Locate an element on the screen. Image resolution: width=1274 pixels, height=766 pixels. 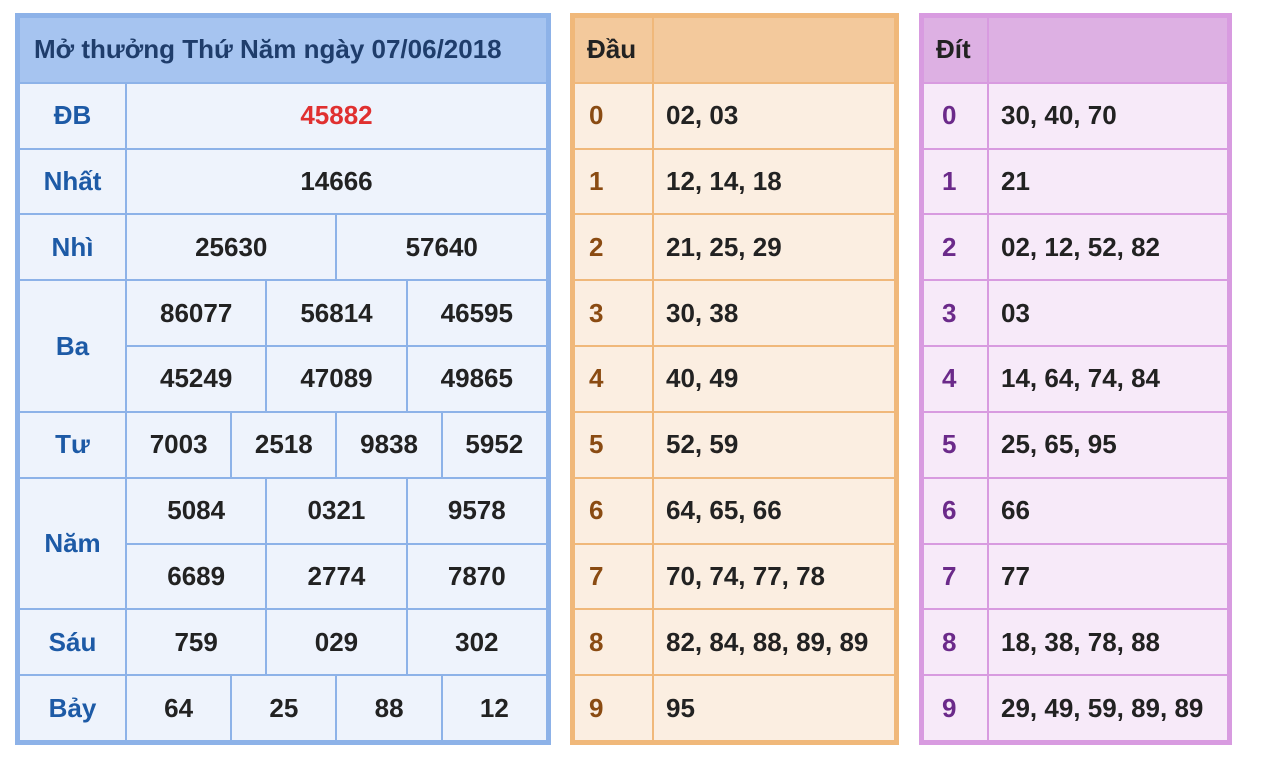
prize-nhi-value: 57640 is located at coordinates (441, 247).